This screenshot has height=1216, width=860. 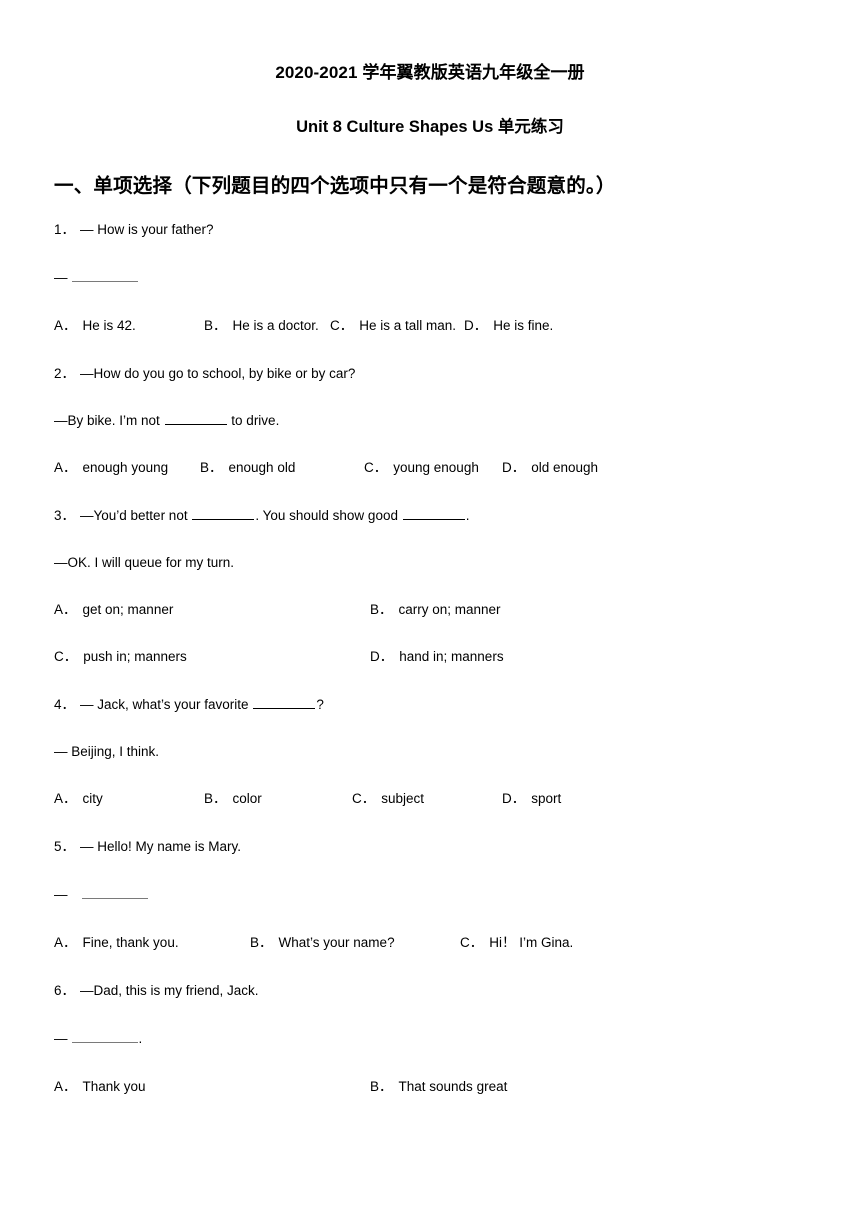 I want to click on question-5-option-b: B． What’s your name?, so click(x=322, y=943).